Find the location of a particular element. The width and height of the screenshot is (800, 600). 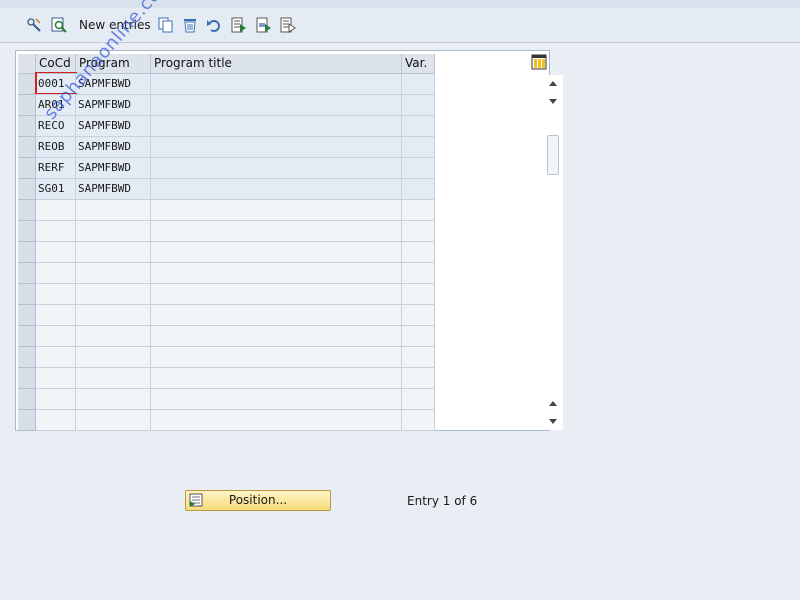

table-settings-icon is located at coordinates (539, 62).